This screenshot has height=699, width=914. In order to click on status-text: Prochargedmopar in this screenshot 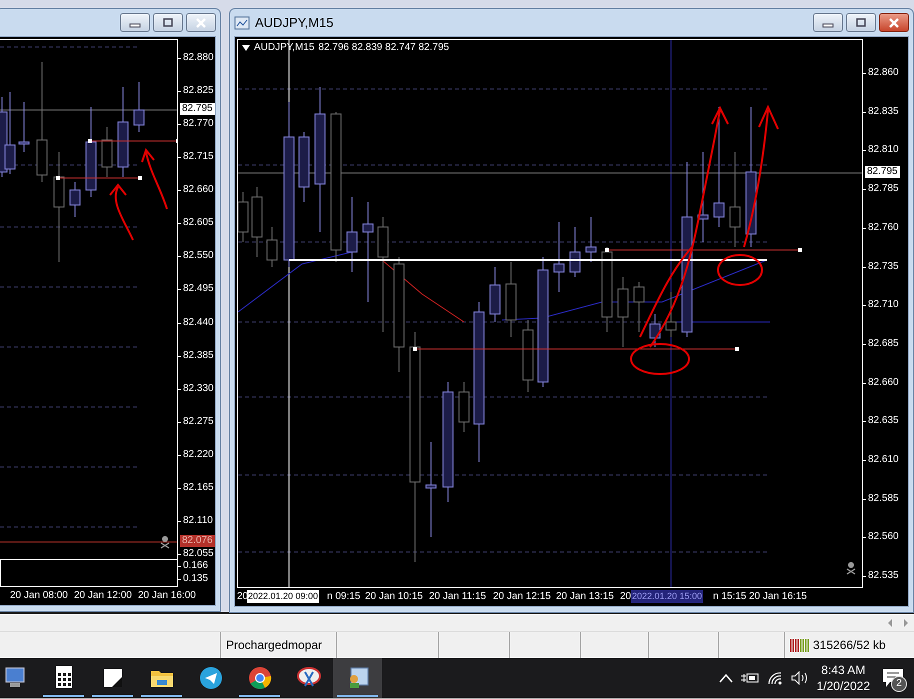, I will do `click(274, 645)`.